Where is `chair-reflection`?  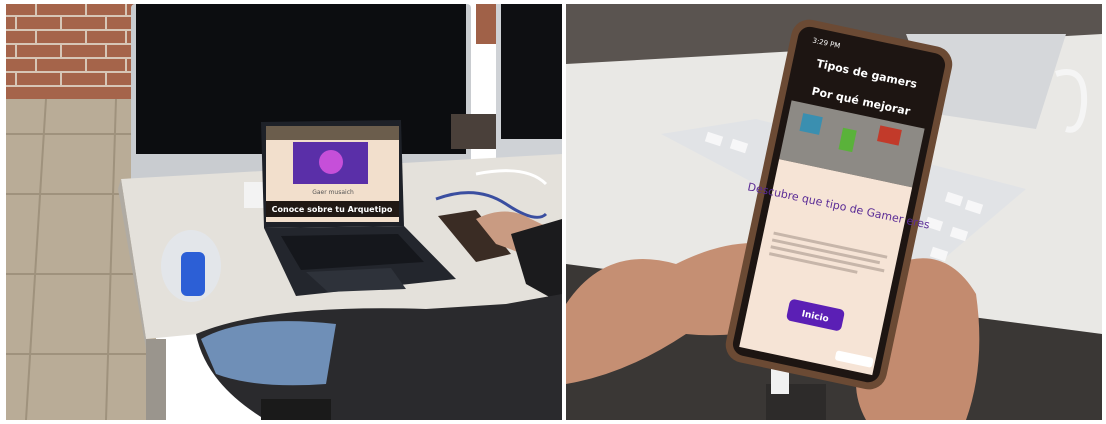
chair-reflection is located at coordinates (476, 131).